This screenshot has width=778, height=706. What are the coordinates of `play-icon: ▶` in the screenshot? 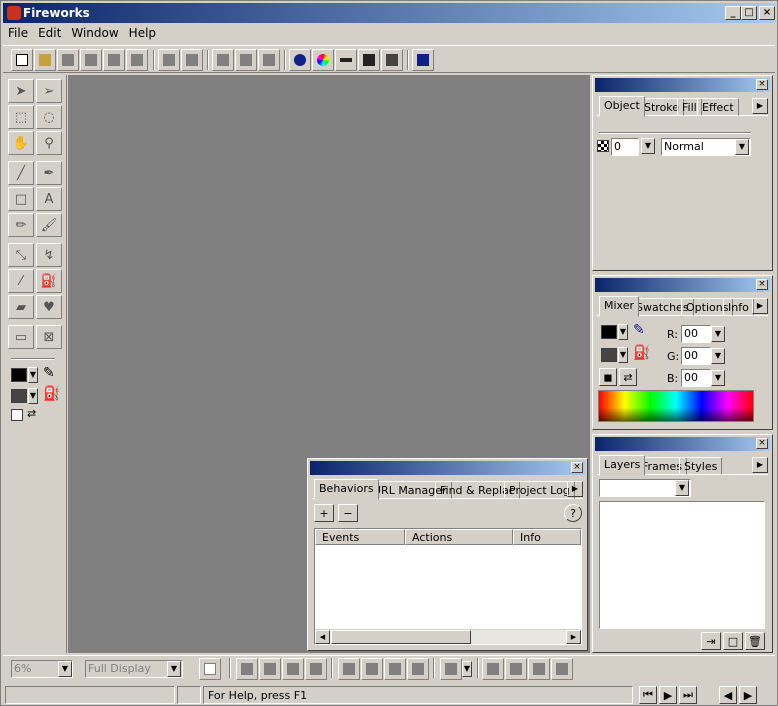 It's located at (668, 695).